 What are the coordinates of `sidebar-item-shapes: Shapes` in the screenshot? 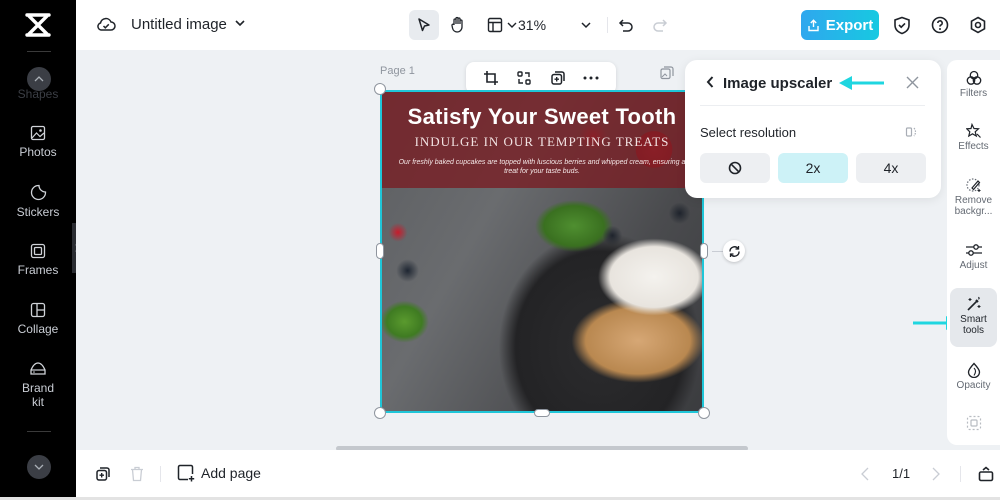 It's located at (38, 94).